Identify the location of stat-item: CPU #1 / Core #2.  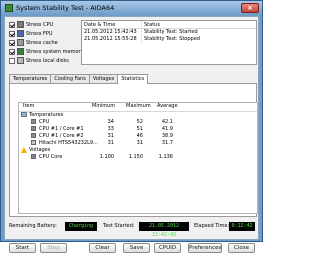
(61, 136).